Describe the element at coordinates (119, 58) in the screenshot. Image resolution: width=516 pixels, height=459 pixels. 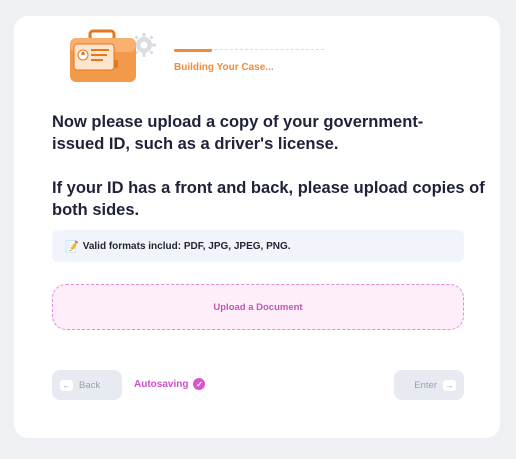
I see `briefcase-logo-icon` at that location.